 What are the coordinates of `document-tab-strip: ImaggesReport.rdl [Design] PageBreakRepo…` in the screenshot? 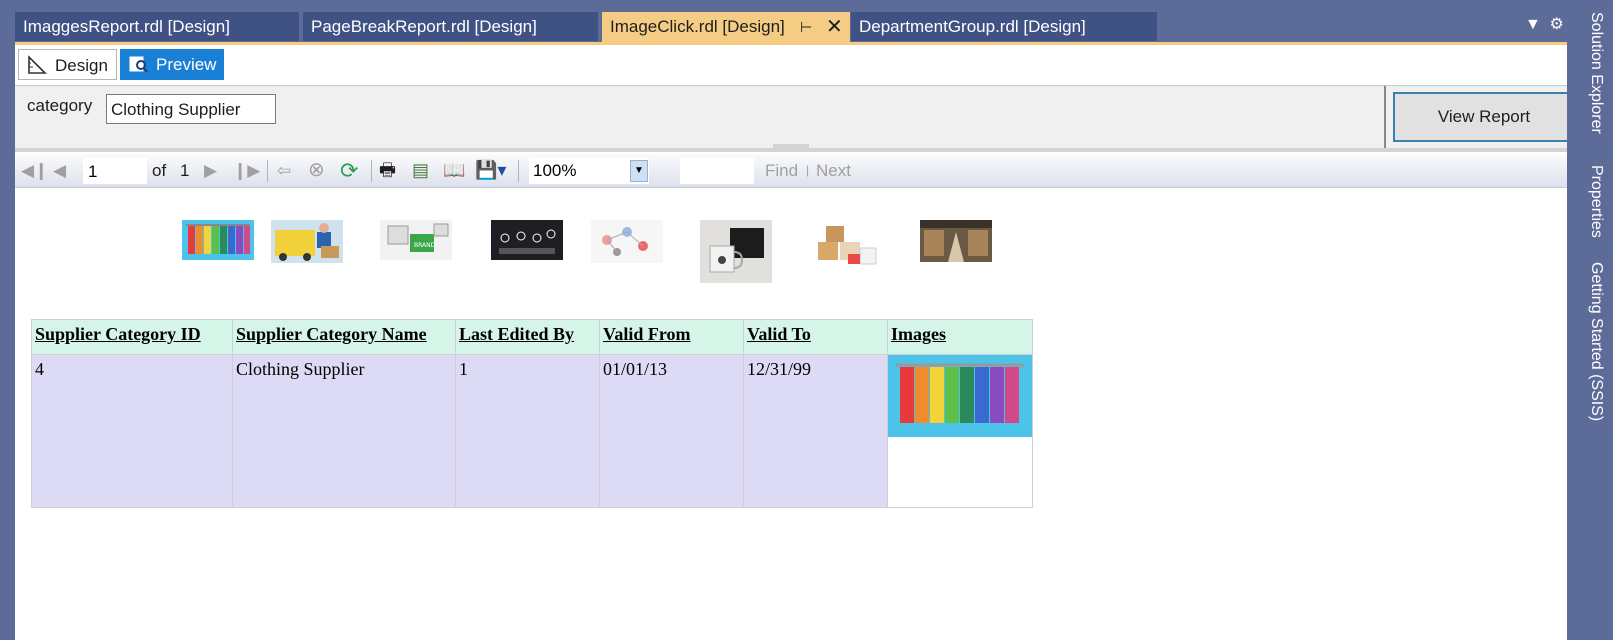 It's located at (775, 27).